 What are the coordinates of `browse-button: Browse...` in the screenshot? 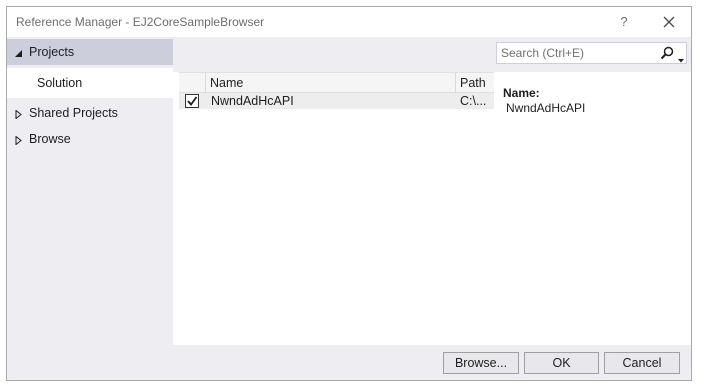 It's located at (481, 363).